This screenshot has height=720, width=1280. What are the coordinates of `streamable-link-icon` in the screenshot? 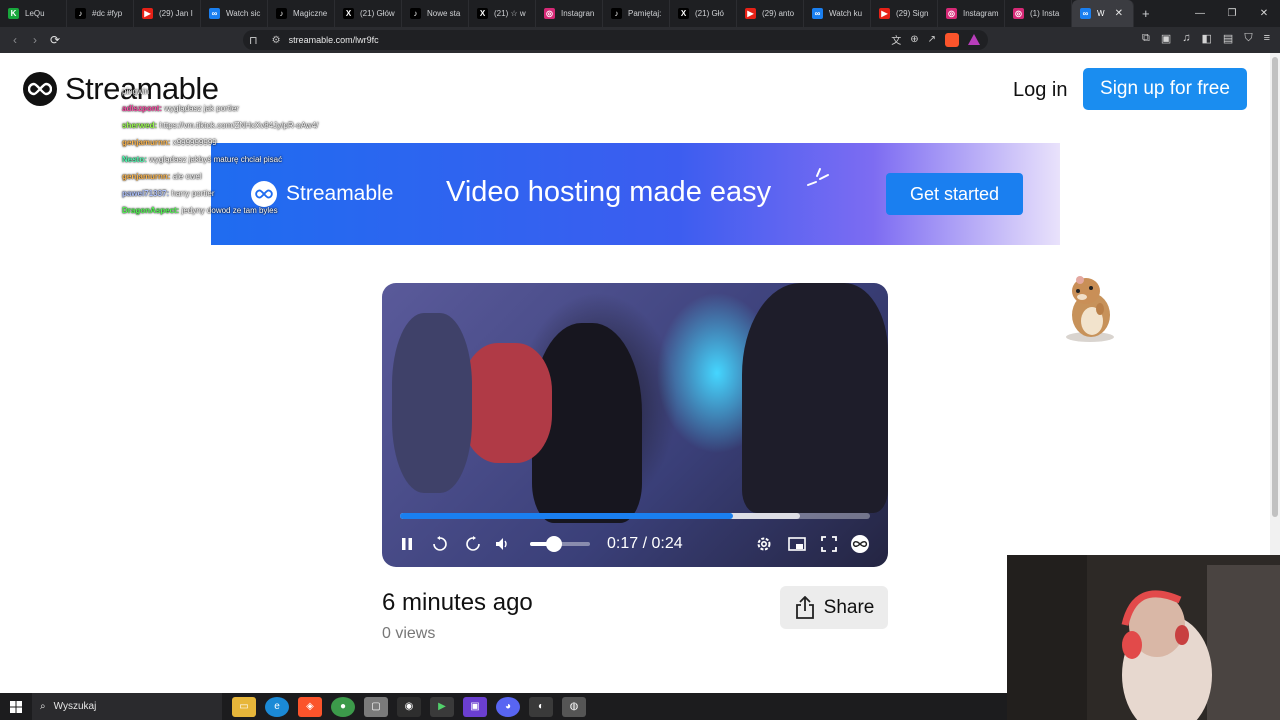 It's located at (860, 544).